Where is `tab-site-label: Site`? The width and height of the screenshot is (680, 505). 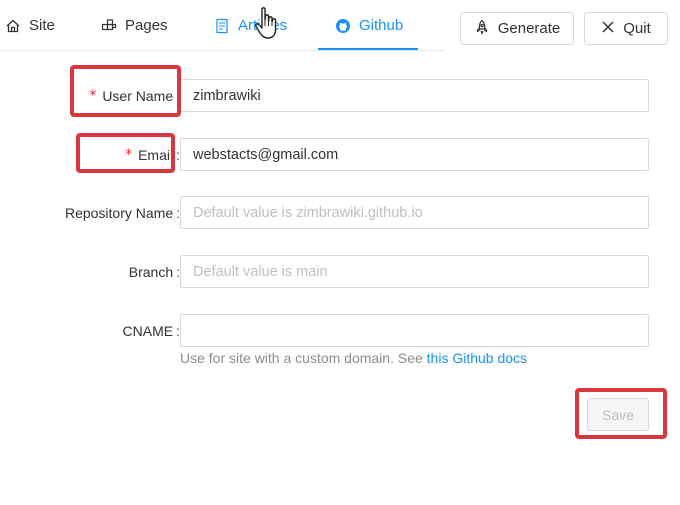 tab-site-label: Site is located at coordinates (42, 25).